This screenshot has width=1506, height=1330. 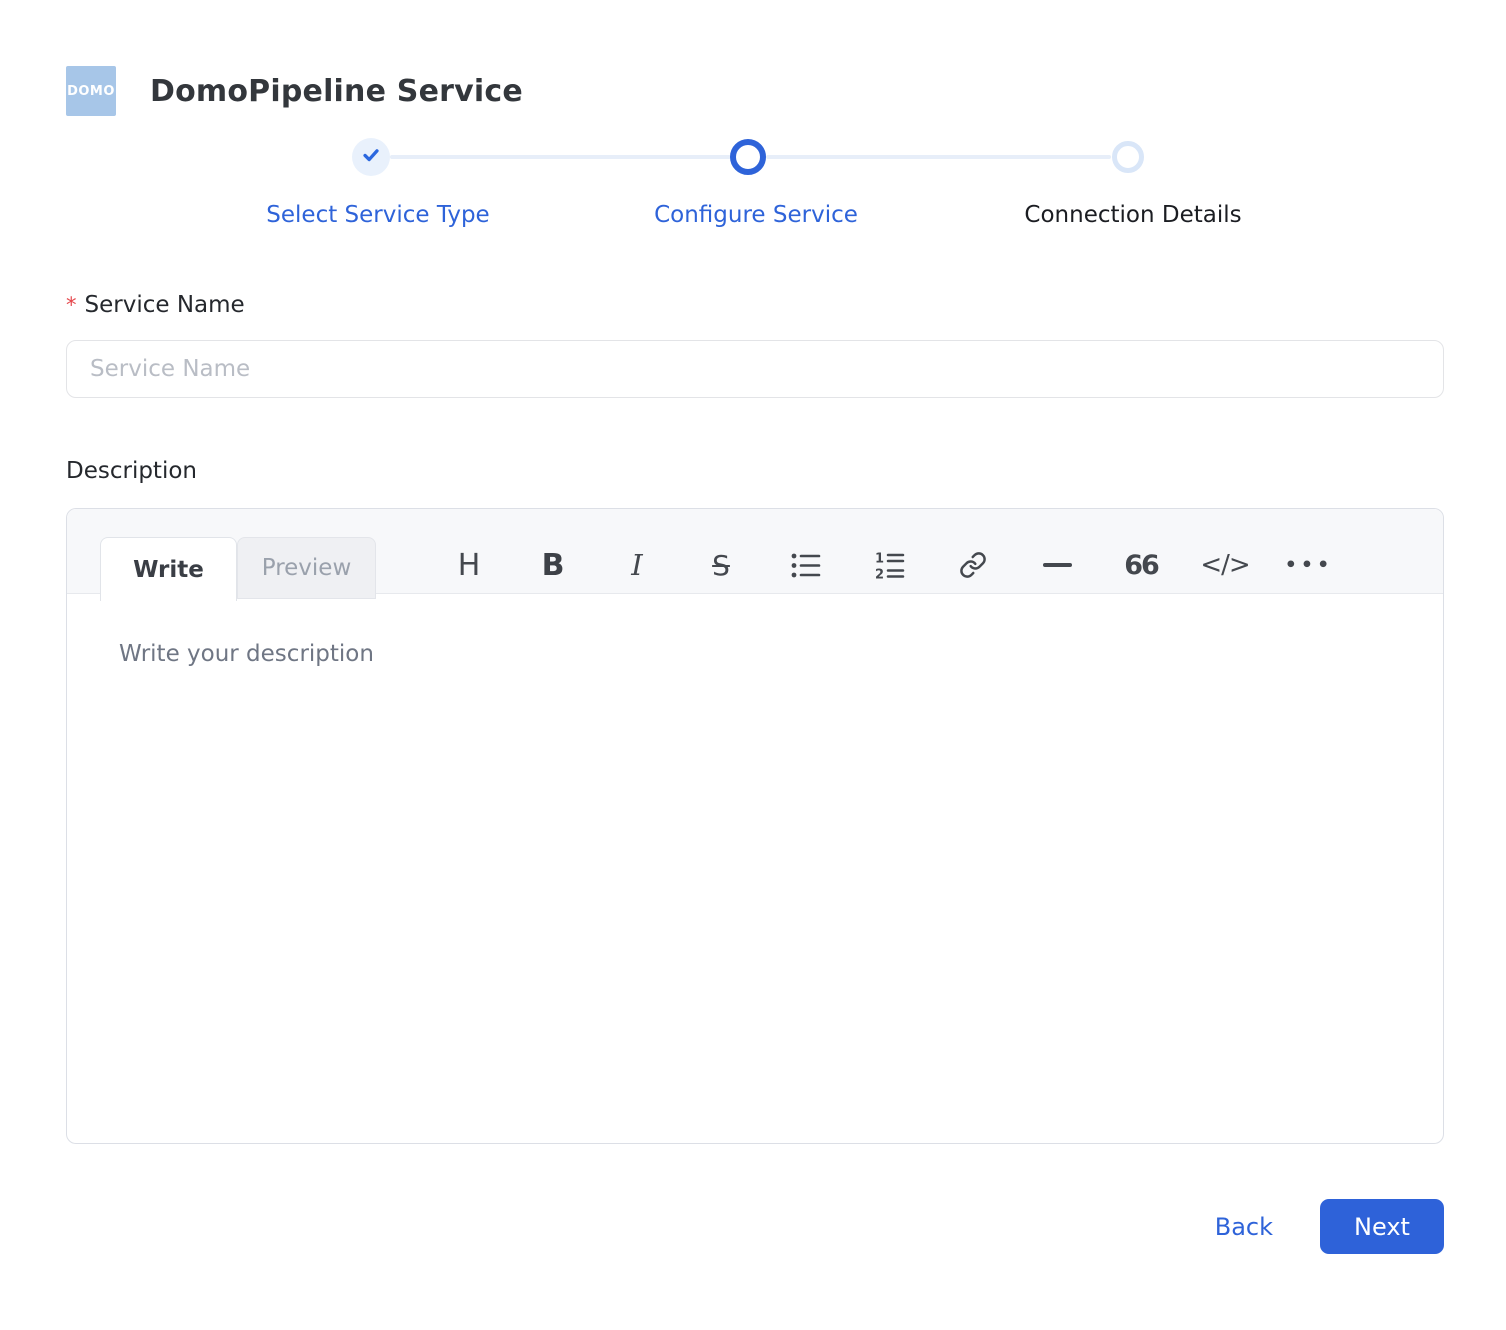 I want to click on formatting-toolbar: H B I S 1 2 66 </> •••, so click(x=889, y=565).